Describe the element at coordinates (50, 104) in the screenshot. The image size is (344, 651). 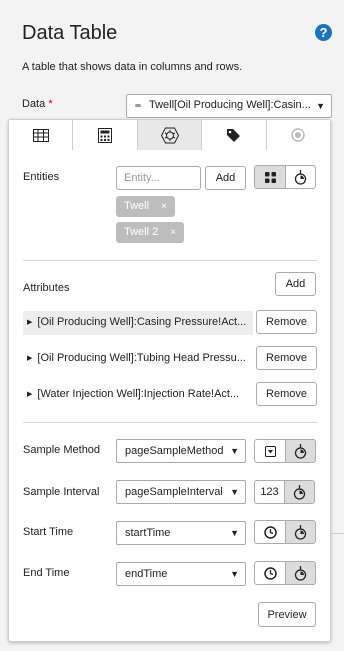
I see `required-marker: *` at that location.